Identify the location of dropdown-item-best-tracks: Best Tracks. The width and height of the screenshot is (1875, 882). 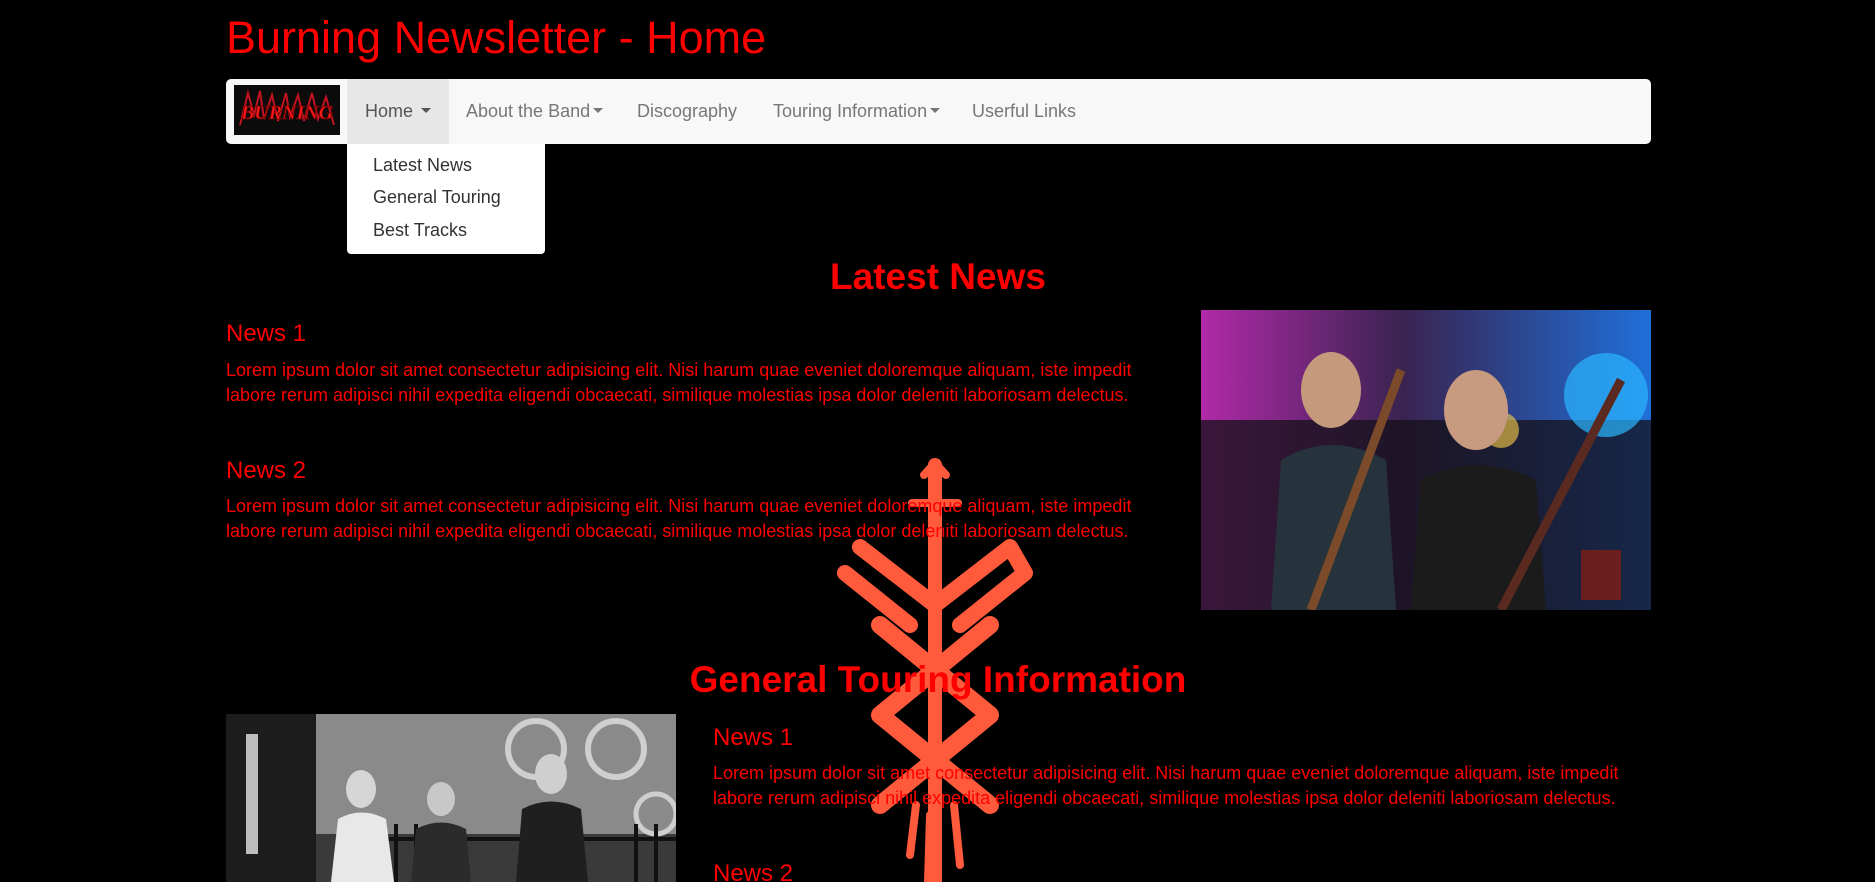
(420, 230).